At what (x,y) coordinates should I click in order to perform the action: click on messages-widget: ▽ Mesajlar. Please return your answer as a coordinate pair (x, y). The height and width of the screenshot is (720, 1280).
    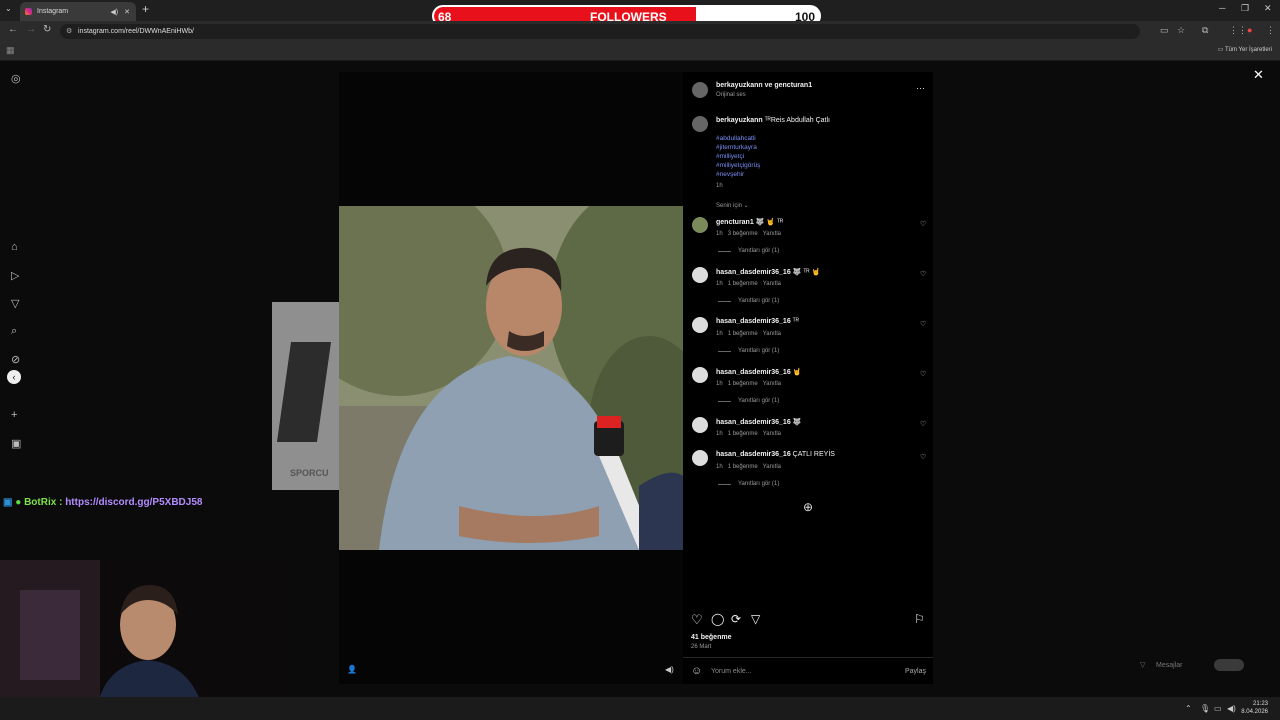
    Looking at the image, I should click on (1207, 666).